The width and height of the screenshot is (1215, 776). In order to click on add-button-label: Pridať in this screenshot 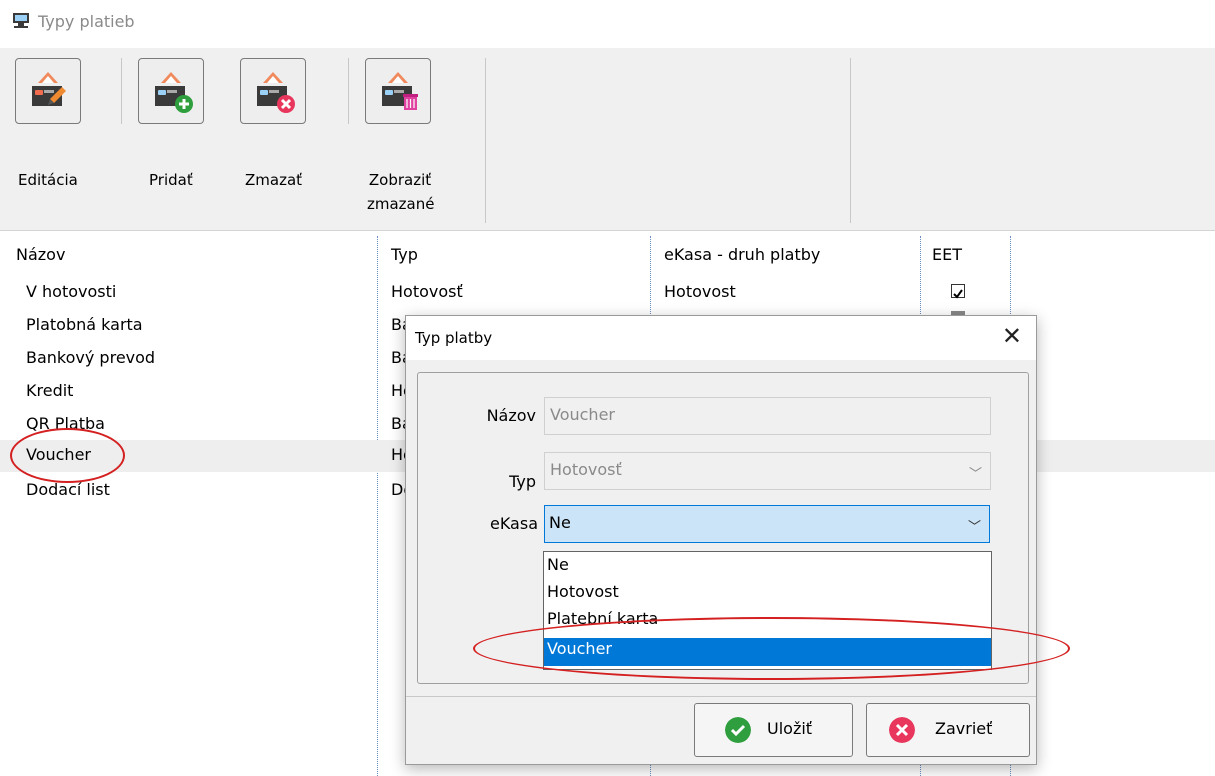, I will do `click(171, 180)`.